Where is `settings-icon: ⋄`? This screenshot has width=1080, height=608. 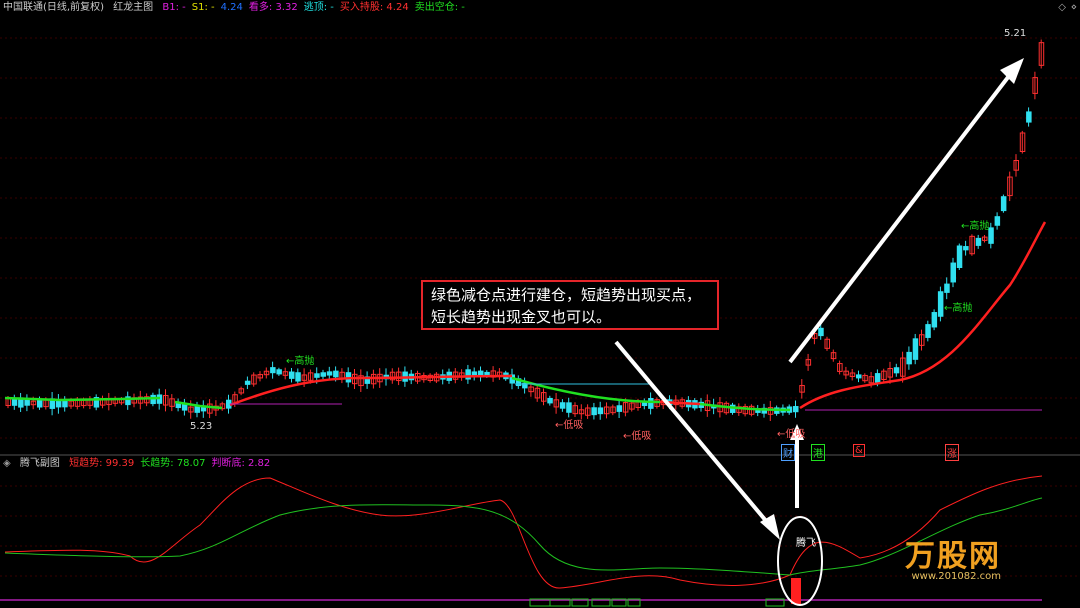
settings-icon: ⋄ is located at coordinates (1074, 7).